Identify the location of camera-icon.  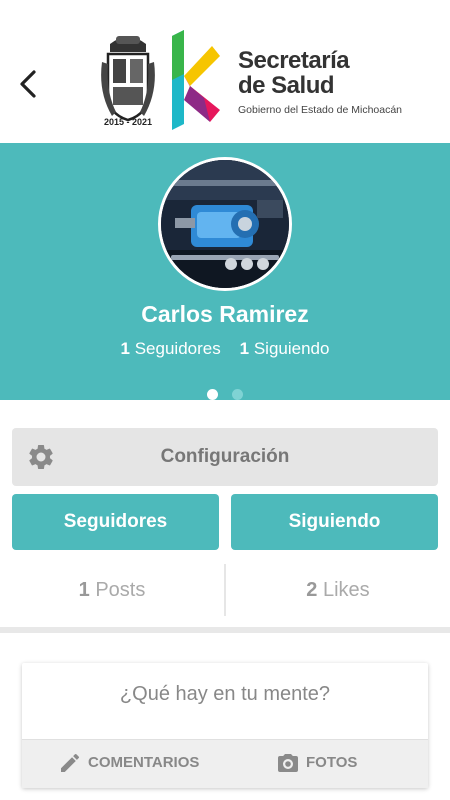
(288, 762).